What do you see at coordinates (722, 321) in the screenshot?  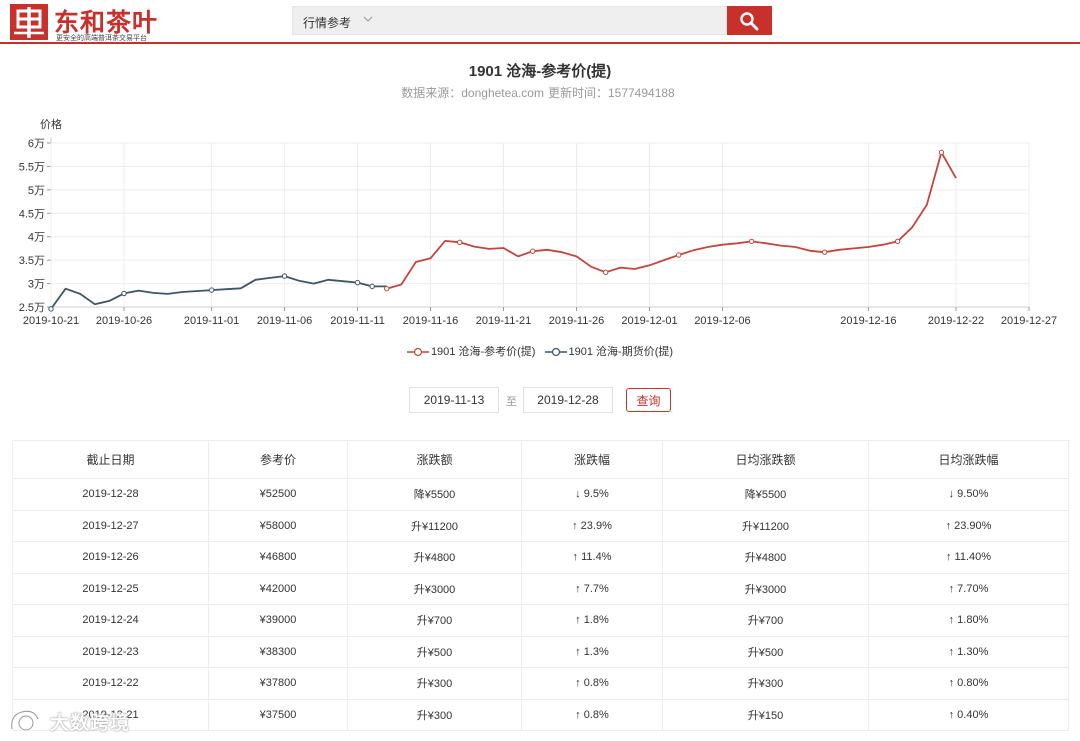 I see `x-tick-label: 2019-12-06` at bounding box center [722, 321].